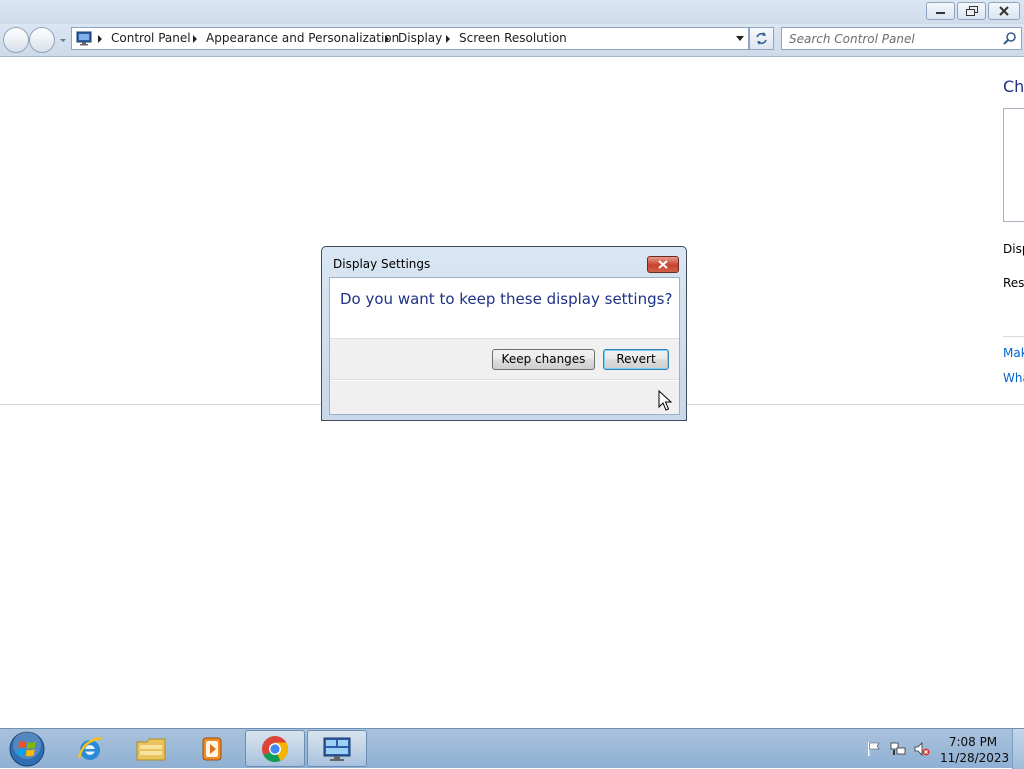  I want to click on close-button, so click(1004, 11).